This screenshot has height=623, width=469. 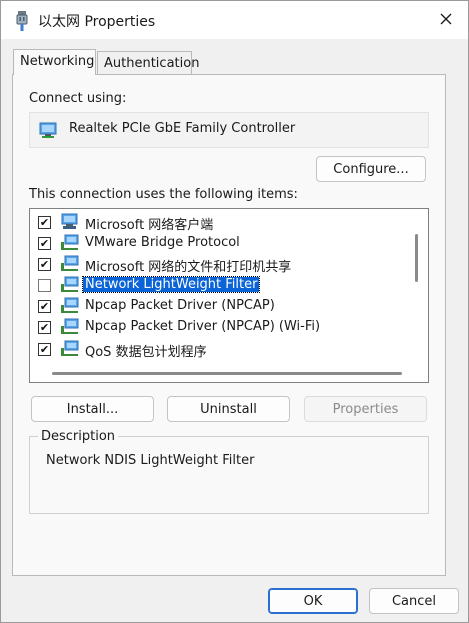 What do you see at coordinates (149, 225) in the screenshot?
I see `item-label: Microsoft 网络客户端` at bounding box center [149, 225].